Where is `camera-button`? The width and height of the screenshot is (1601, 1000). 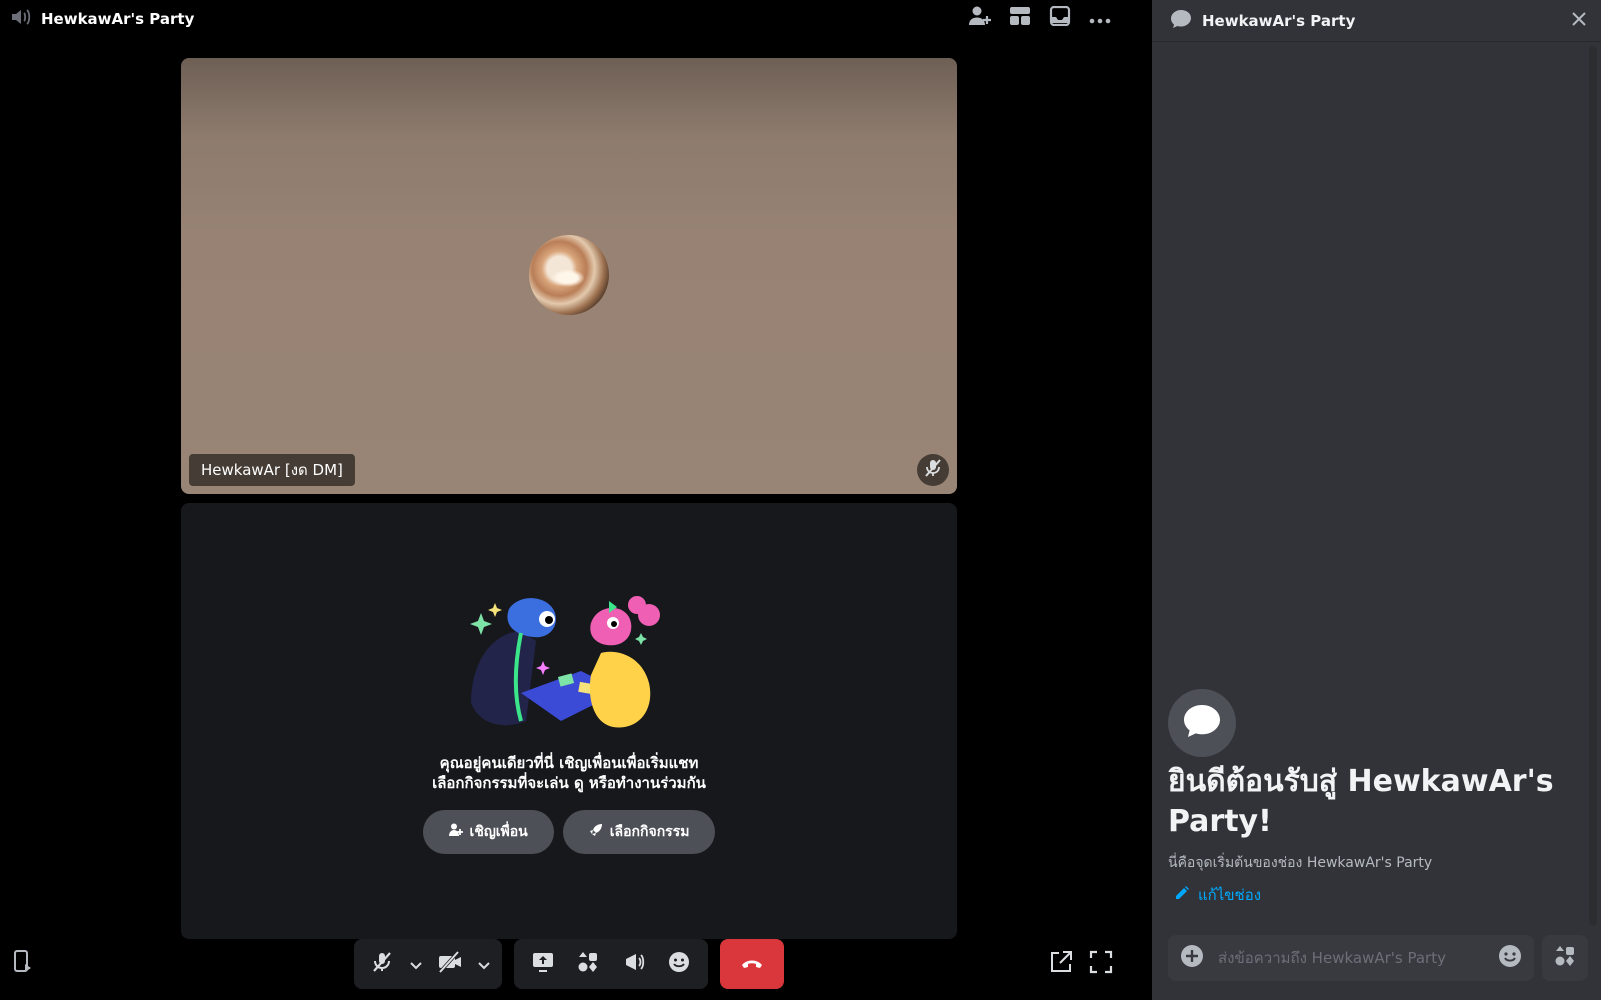 camera-button is located at coordinates (450, 964).